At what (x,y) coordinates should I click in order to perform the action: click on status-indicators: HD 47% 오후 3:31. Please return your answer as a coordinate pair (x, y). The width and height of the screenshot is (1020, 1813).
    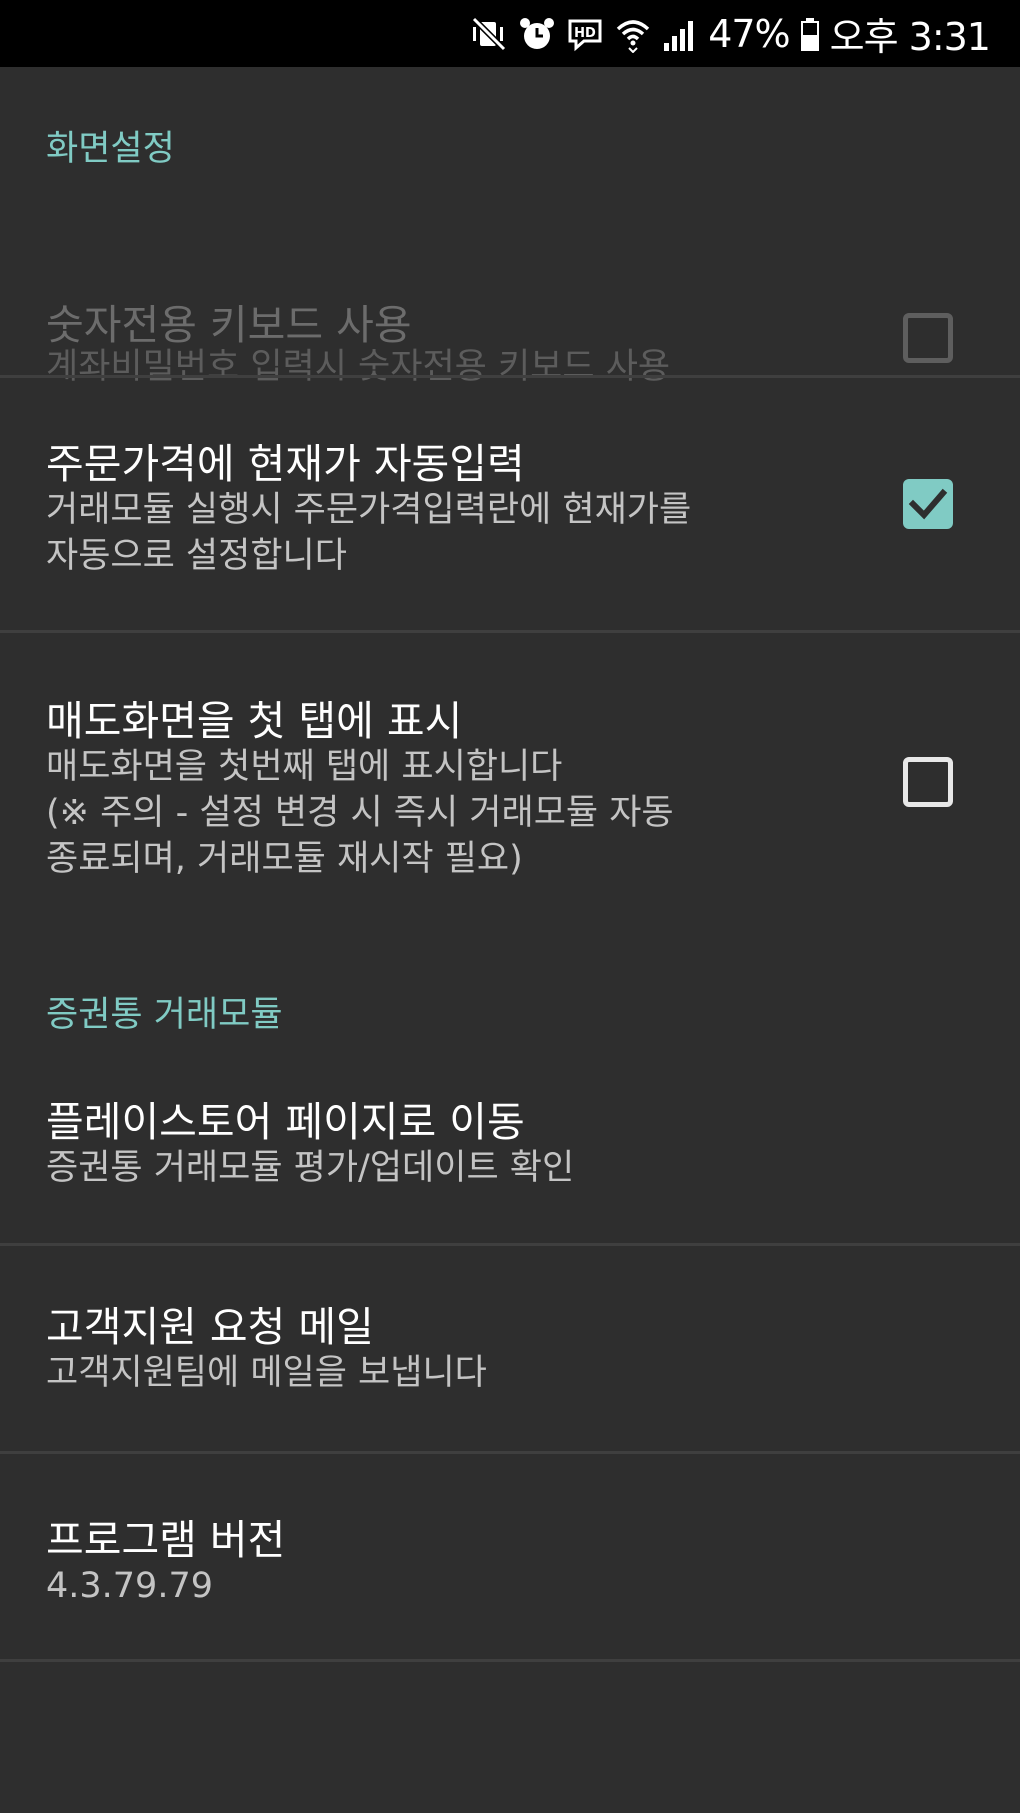
    Looking at the image, I should click on (730, 33).